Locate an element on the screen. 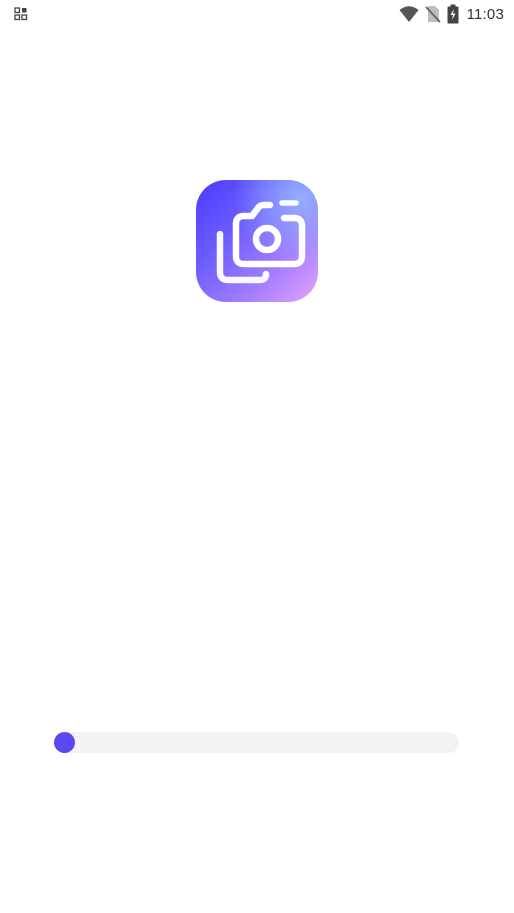 The image size is (514, 913). notification-grid-icon is located at coordinates (21, 14).